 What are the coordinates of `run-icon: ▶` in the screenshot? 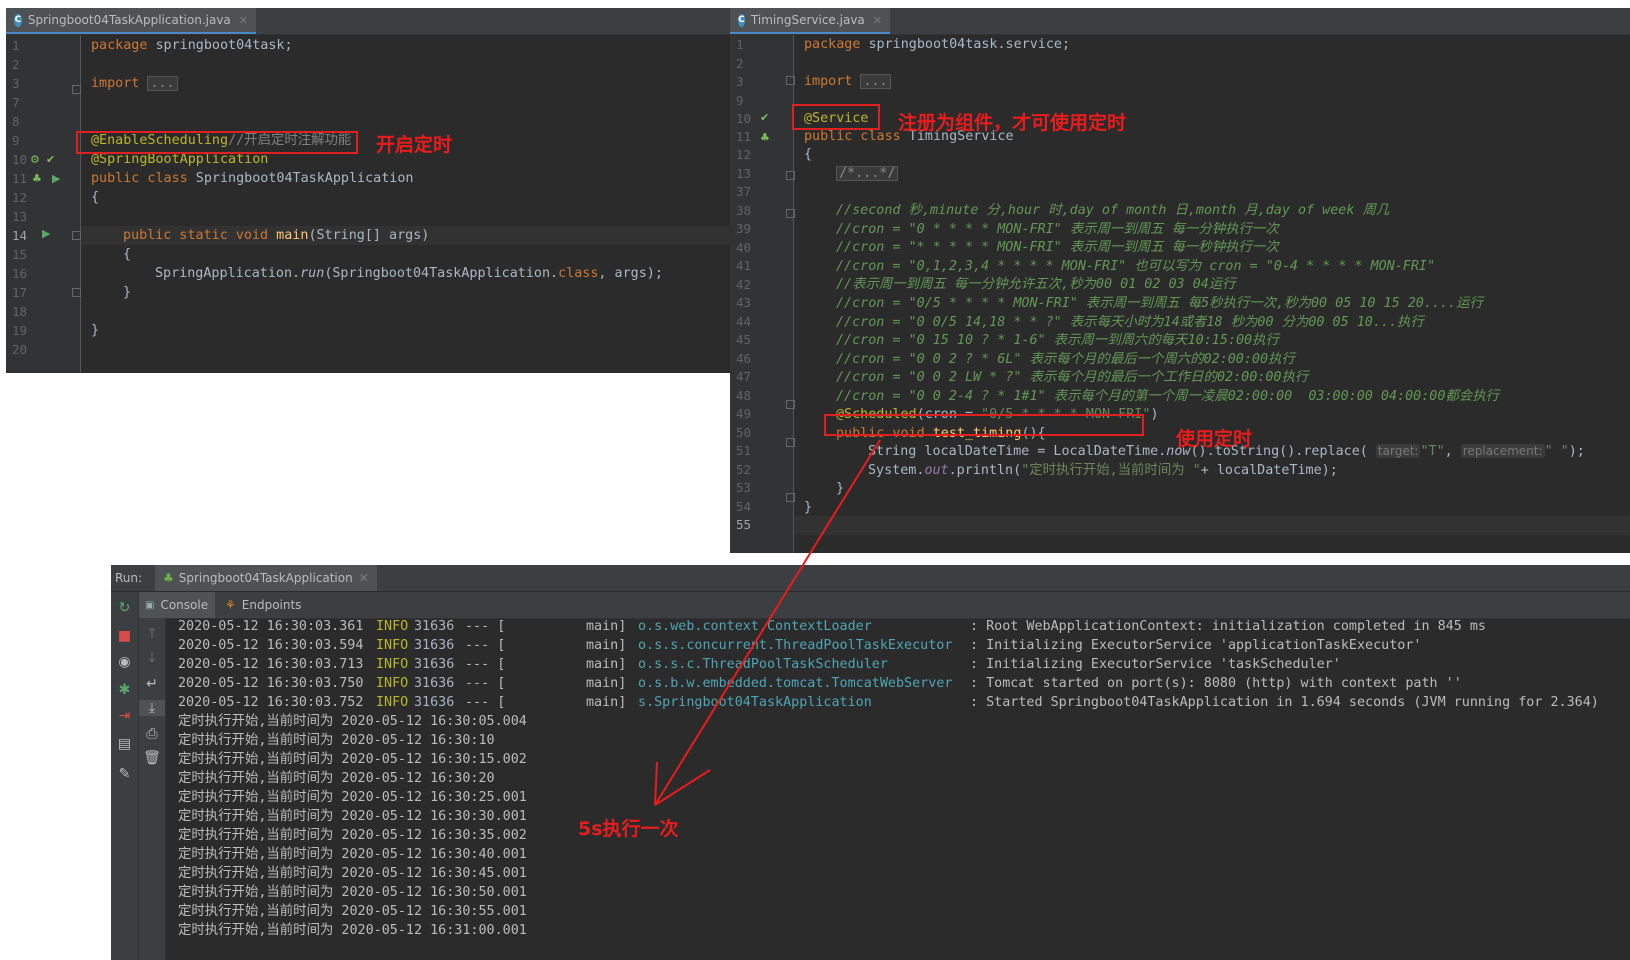 It's located at (56, 178).